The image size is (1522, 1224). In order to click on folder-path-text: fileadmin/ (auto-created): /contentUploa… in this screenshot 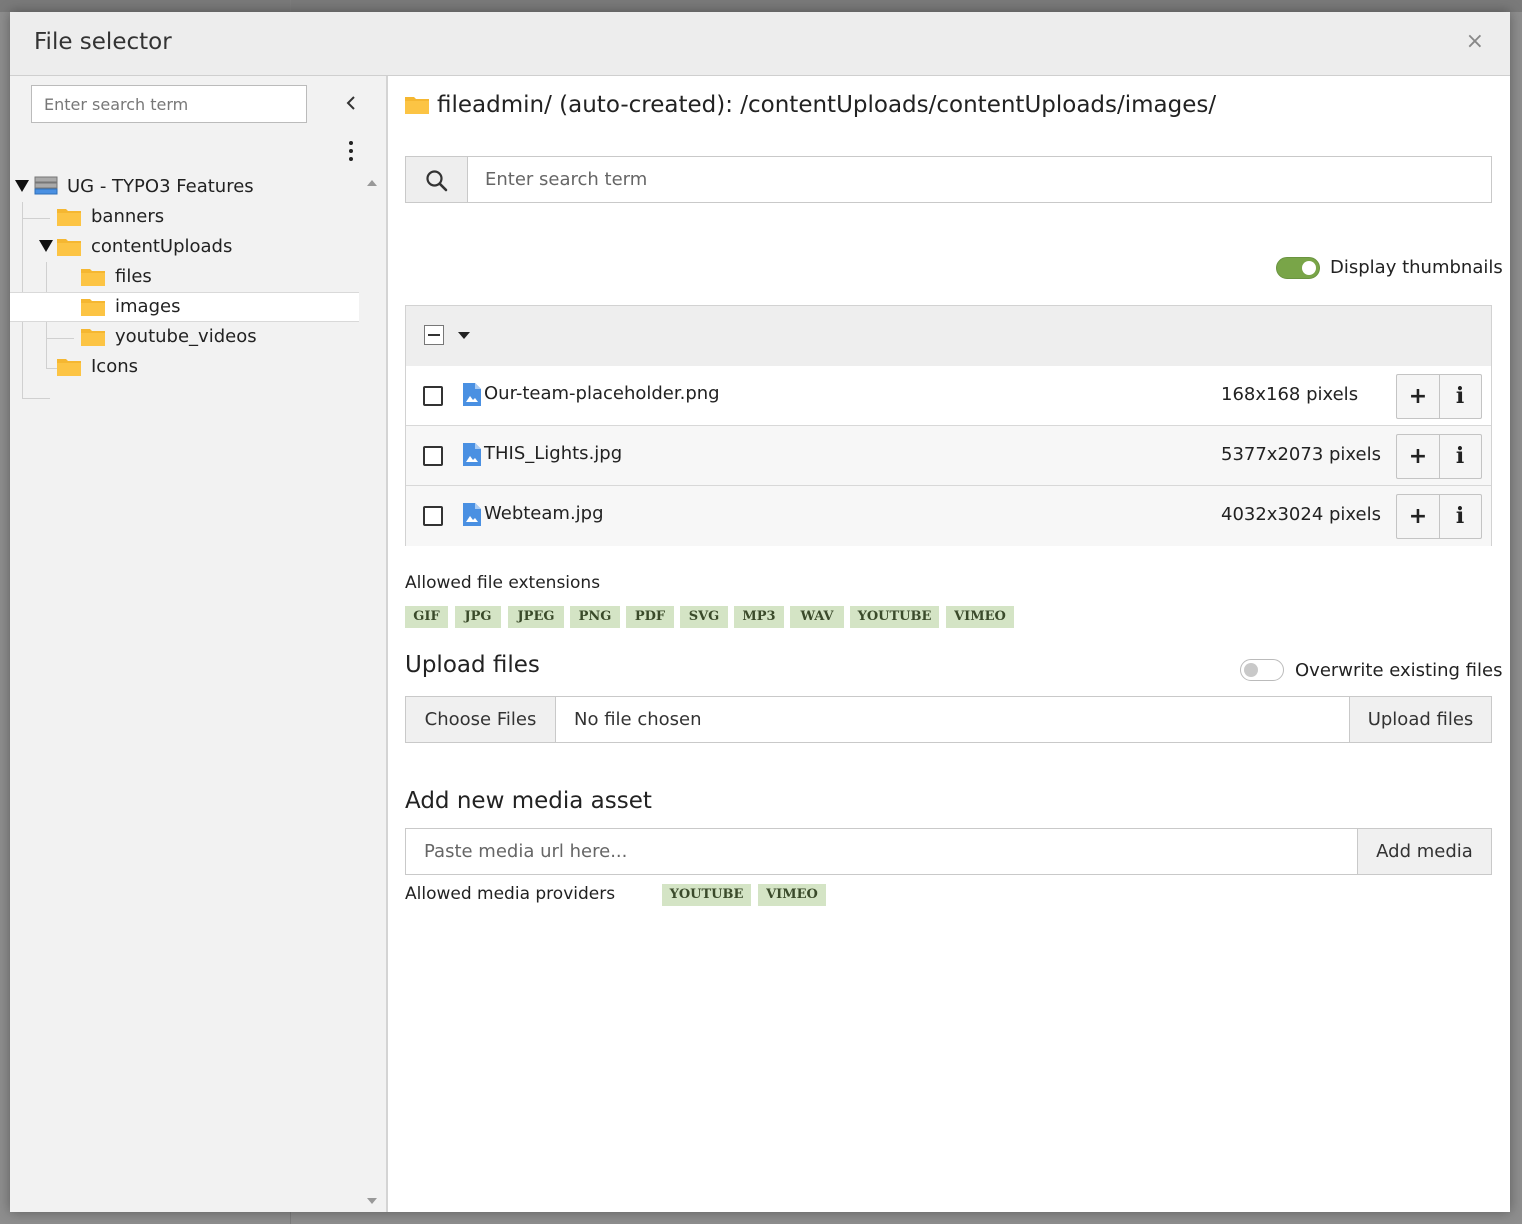, I will do `click(827, 105)`.